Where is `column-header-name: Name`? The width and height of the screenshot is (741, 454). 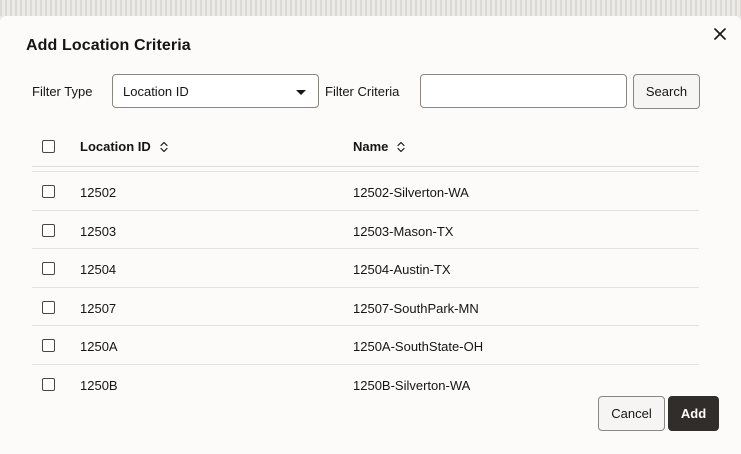 column-header-name: Name is located at coordinates (379, 146).